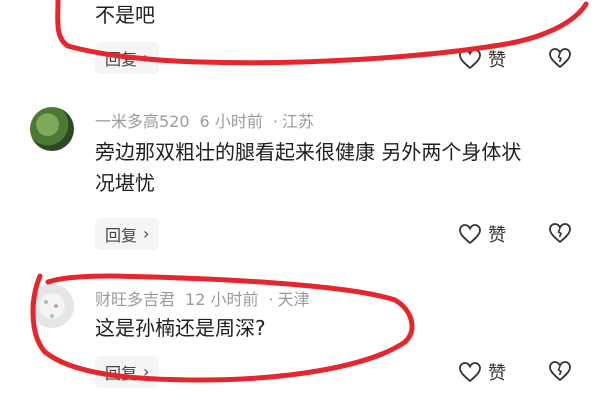 The height and width of the screenshot is (400, 600). What do you see at coordinates (222, 299) in the screenshot?
I see `comment-time: 12 小时前` at bounding box center [222, 299].